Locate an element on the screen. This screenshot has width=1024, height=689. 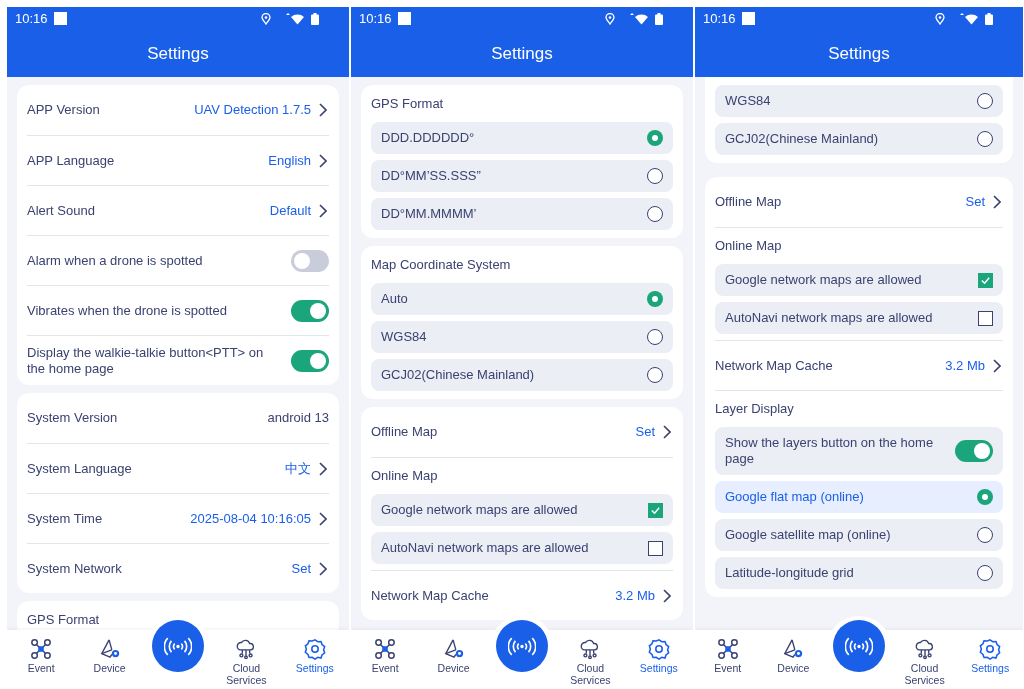
section-heading: GPS Format is located at coordinates (407, 103).